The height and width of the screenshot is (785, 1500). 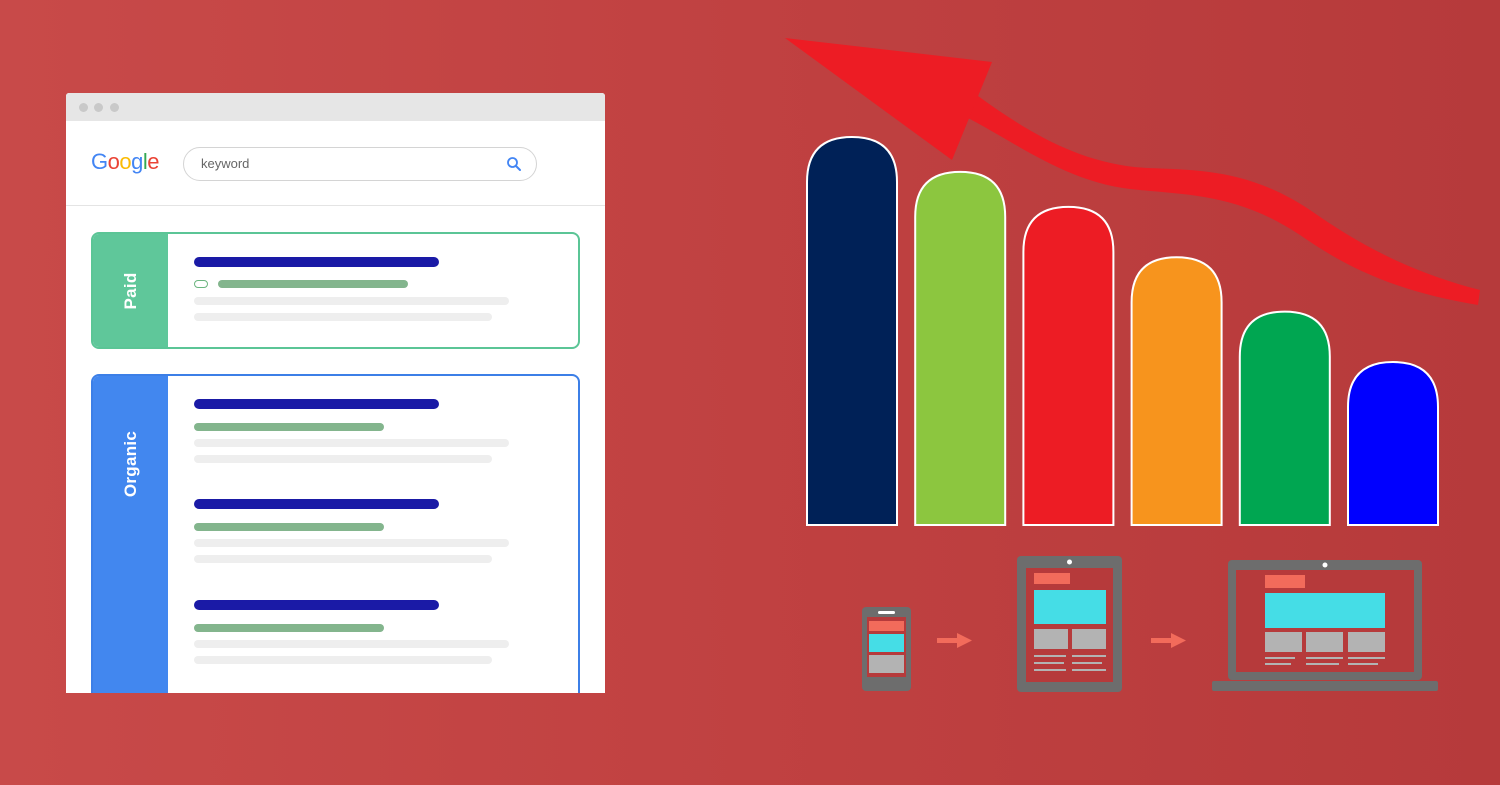 I want to click on phone-icon, so click(x=886, y=649).